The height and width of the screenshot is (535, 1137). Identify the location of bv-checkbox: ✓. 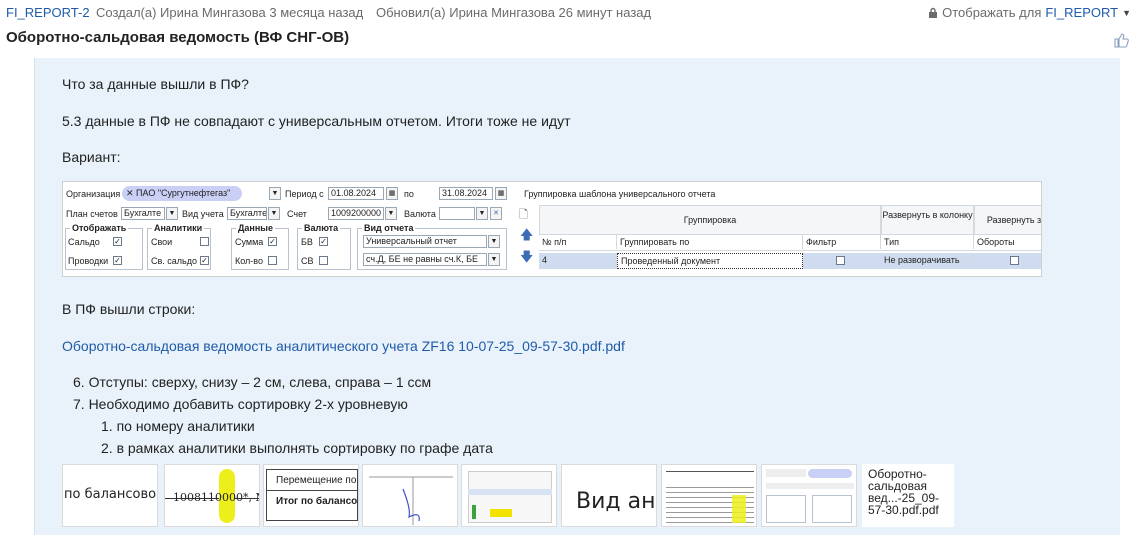
(323, 241).